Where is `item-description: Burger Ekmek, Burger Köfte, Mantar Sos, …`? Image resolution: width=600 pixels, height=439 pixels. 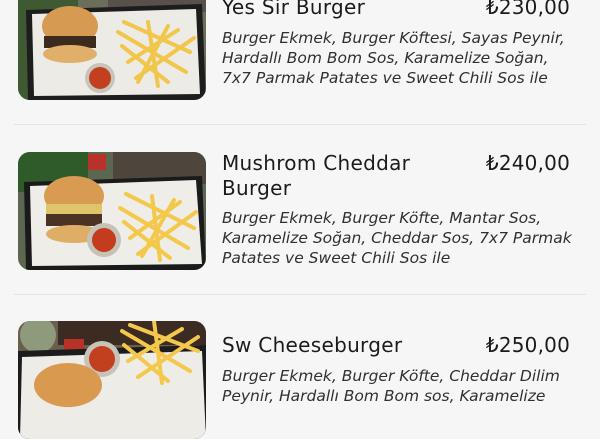 item-description: Burger Ekmek, Burger Köfte, Mantar Sos, … is located at coordinates (397, 238).